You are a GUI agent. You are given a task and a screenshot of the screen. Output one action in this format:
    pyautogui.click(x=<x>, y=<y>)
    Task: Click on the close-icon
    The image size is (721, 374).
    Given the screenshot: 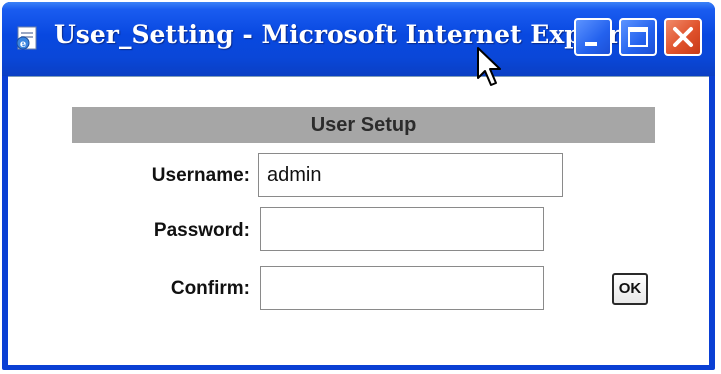 What is the action you would take?
    pyautogui.click(x=683, y=37)
    